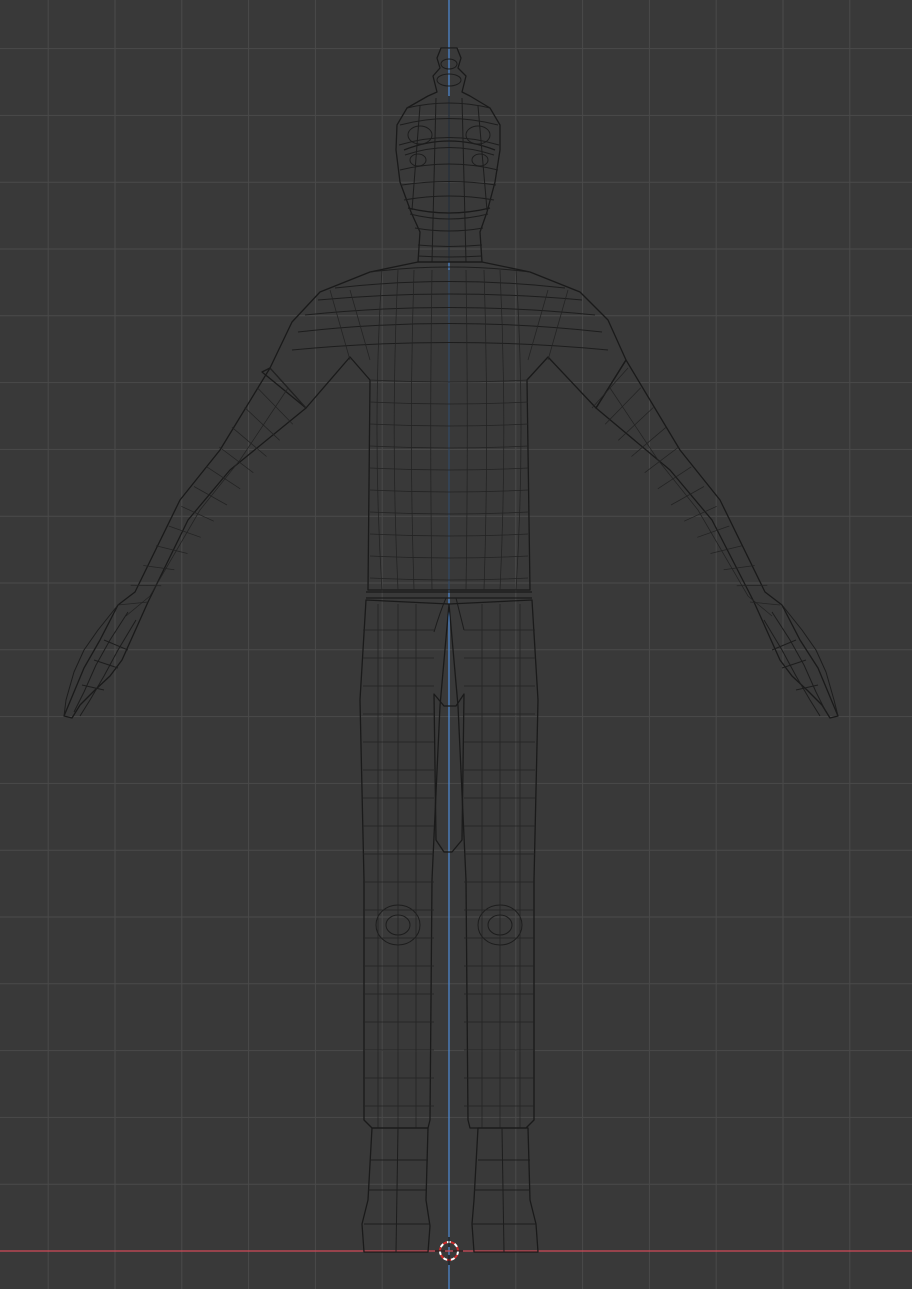 The width and height of the screenshot is (912, 1289). I want to click on left-hand-mesh, so click(100, 660).